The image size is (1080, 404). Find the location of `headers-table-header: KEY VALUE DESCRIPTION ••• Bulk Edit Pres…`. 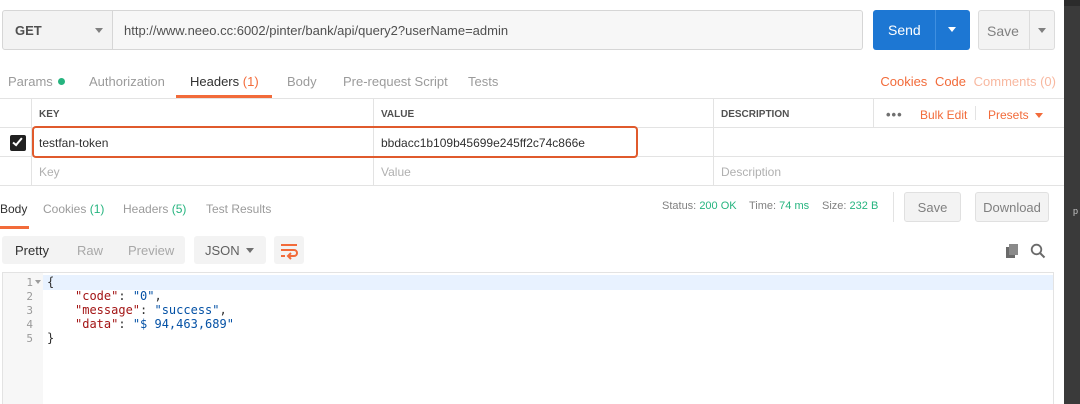

headers-table-header: KEY VALUE DESCRIPTION ••• Bulk Edit Pres… is located at coordinates (532, 113).